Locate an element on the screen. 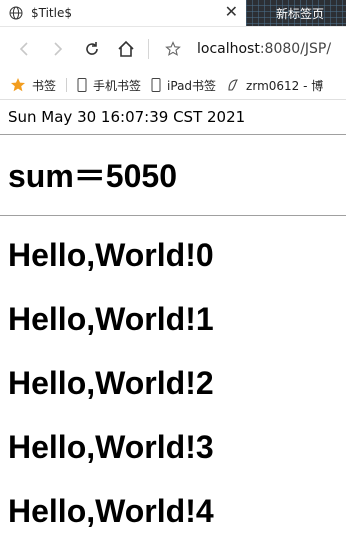 The width and height of the screenshot is (346, 545). navigation-toolbar: localhost:8080/JSP/ is located at coordinates (173, 49).